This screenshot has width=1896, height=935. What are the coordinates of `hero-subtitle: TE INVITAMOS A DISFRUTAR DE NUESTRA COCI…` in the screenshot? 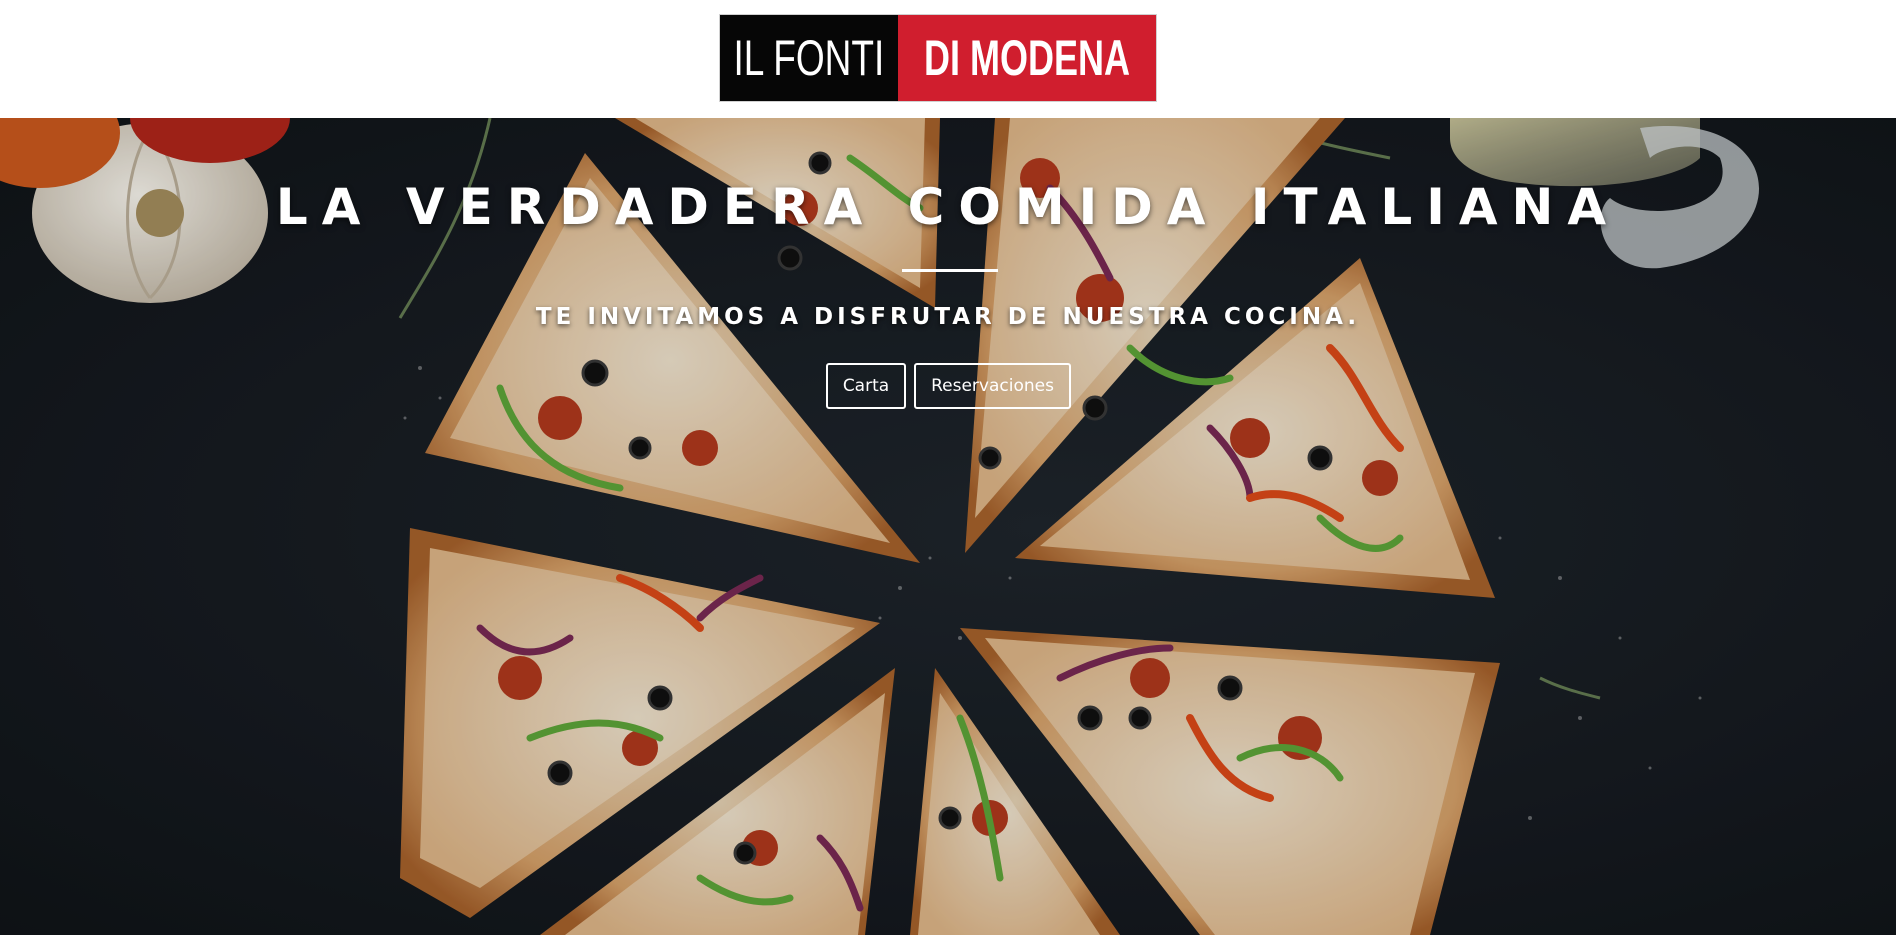 It's located at (948, 317).